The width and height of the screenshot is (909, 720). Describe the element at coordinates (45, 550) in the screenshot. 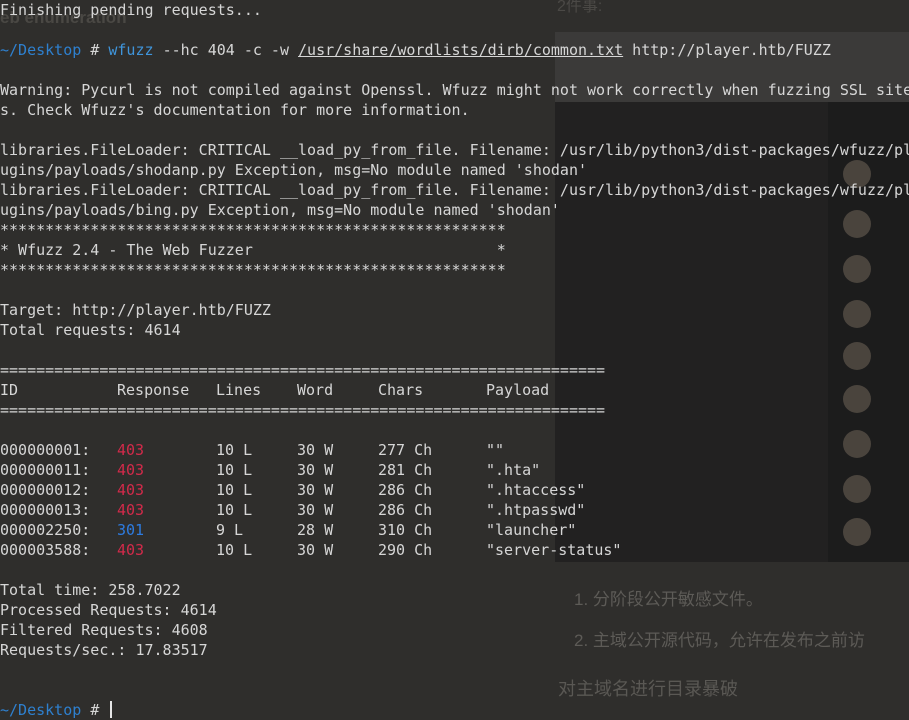

I see `result-id: 000003588:` at that location.